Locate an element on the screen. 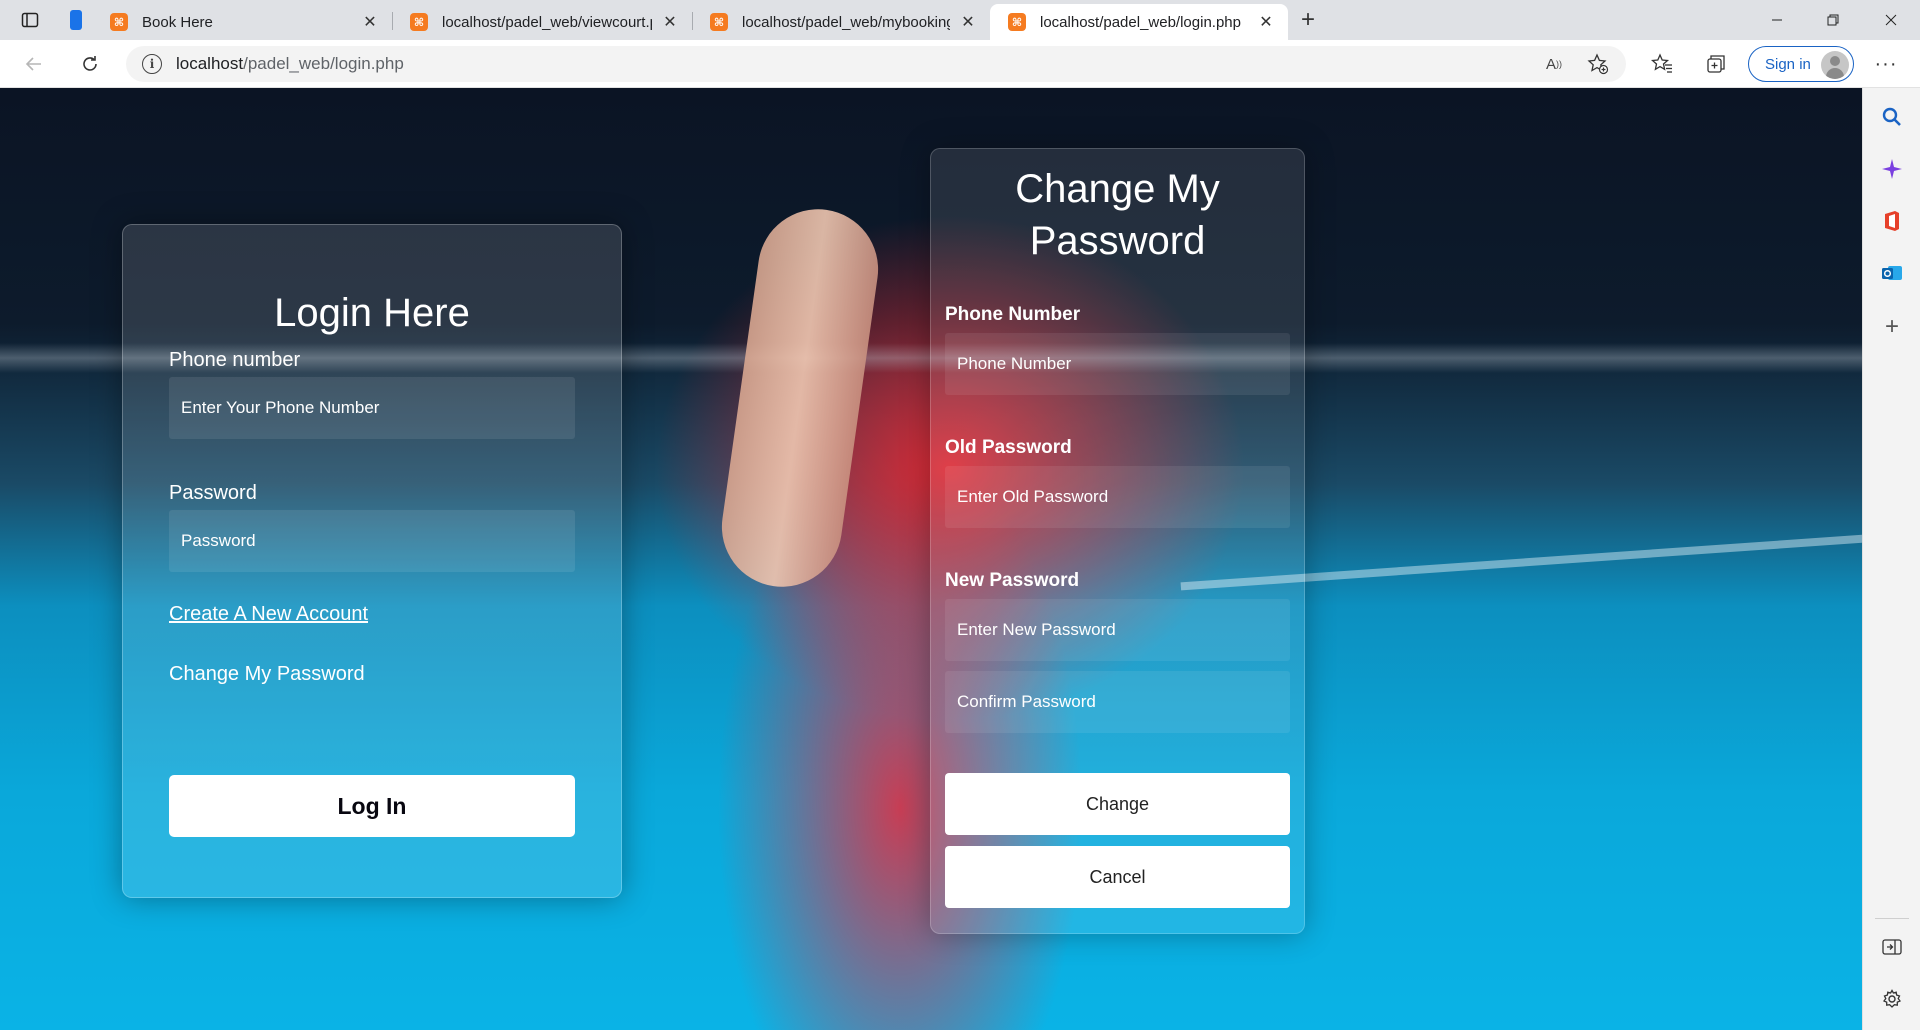 The width and height of the screenshot is (1920, 1030). password-label: Password is located at coordinates (213, 493).